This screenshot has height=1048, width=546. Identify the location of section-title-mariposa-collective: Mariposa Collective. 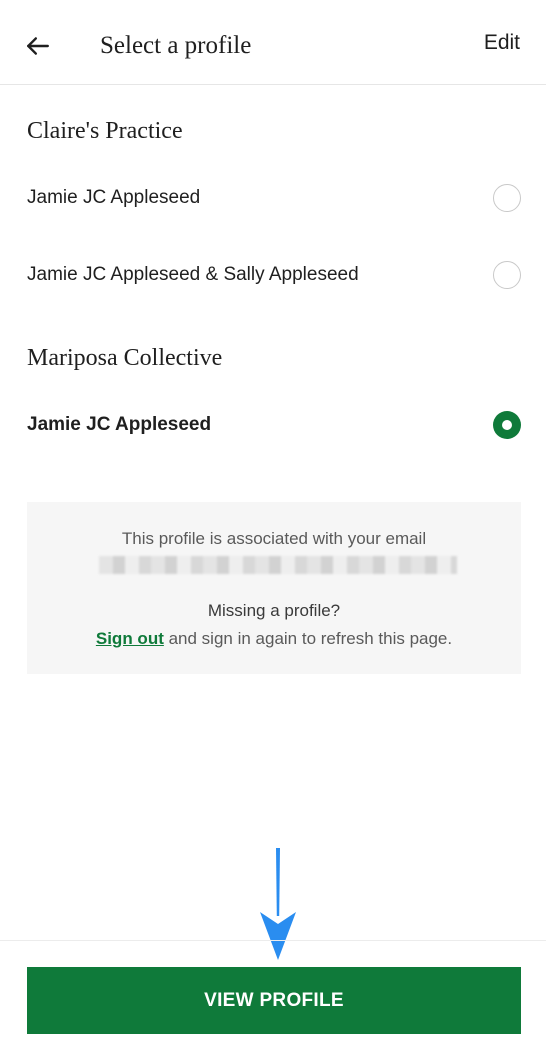
(125, 358).